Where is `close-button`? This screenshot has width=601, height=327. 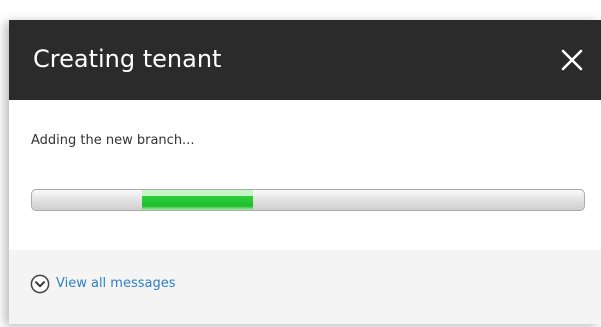 close-button is located at coordinates (572, 60).